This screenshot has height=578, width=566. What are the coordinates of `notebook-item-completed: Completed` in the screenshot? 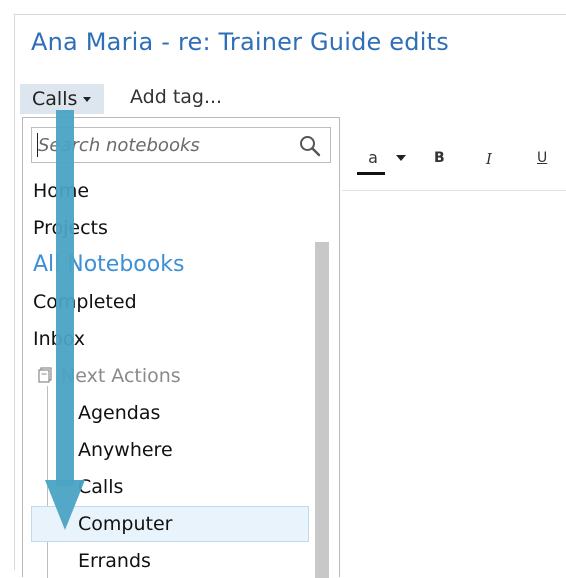 It's located at (85, 302).